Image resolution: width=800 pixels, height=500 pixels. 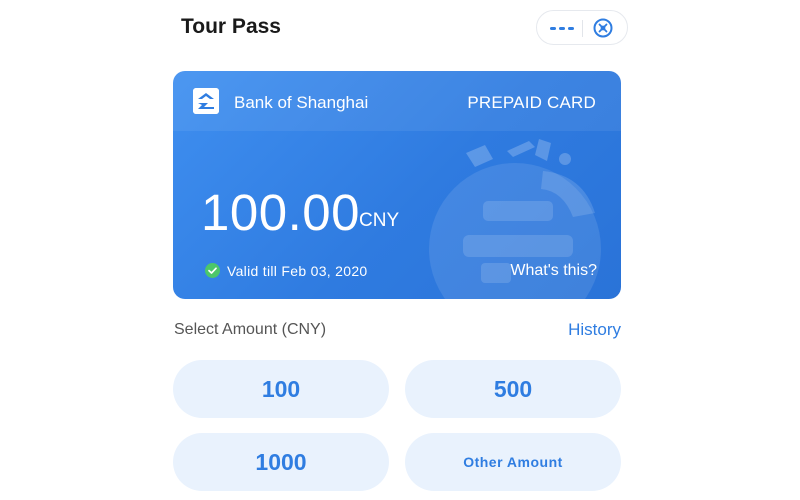 I want to click on card-balance: 100.00, so click(x=280, y=212).